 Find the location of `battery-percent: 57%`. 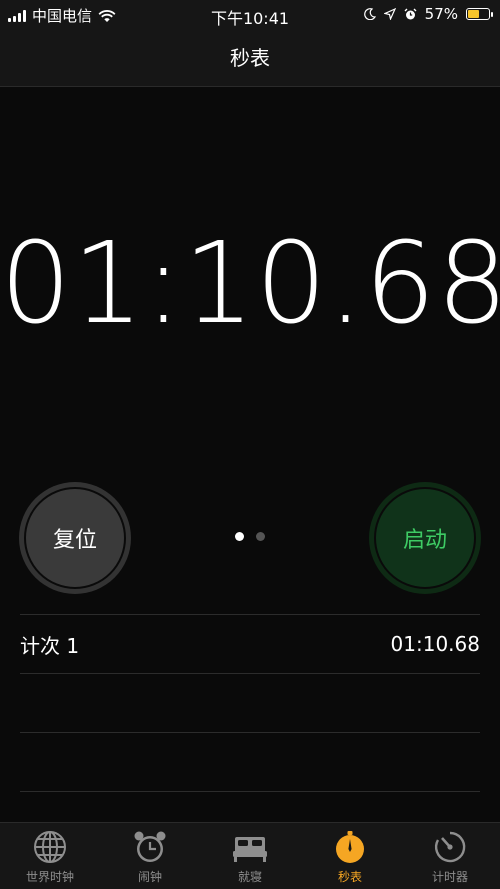

battery-percent: 57% is located at coordinates (441, 14).